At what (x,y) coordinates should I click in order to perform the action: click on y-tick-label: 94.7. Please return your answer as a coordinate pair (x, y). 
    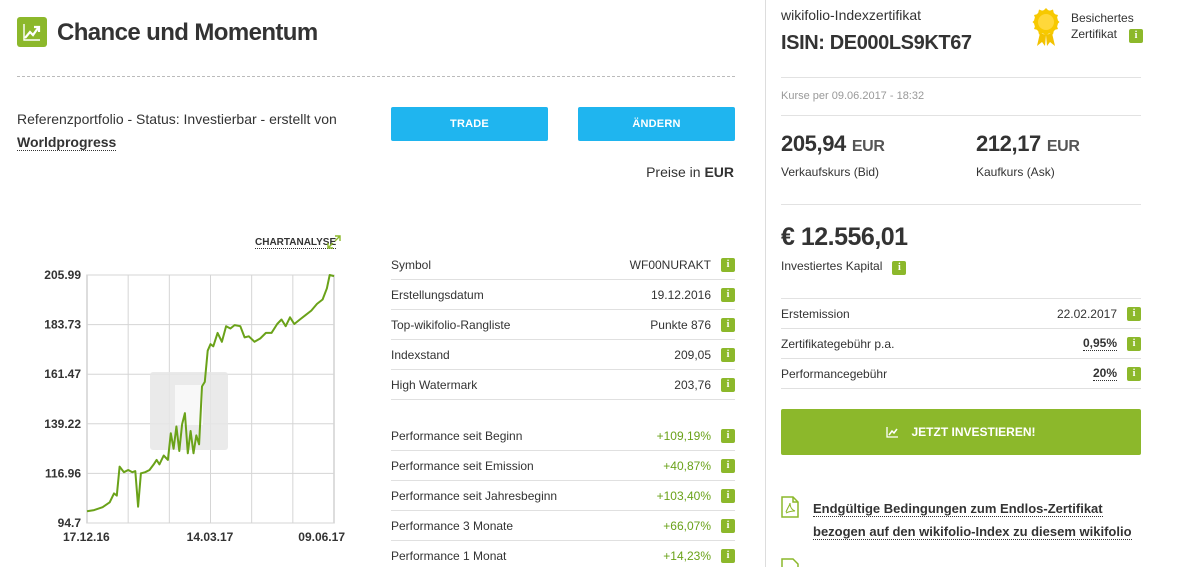
    Looking at the image, I should click on (70, 523).